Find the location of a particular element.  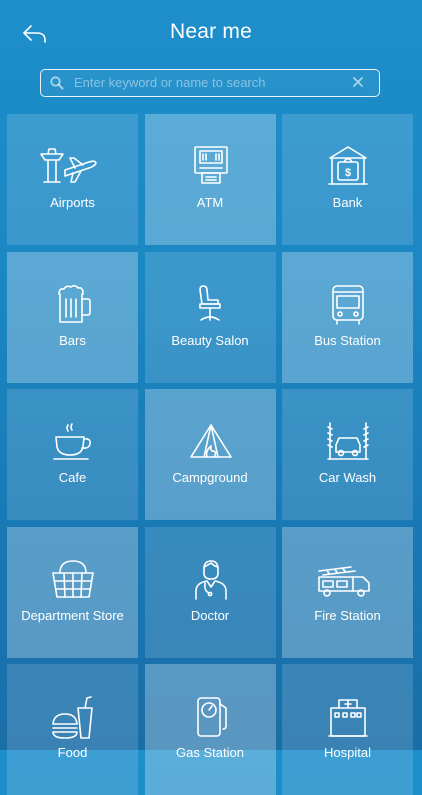

airport-icon is located at coordinates (68, 165).